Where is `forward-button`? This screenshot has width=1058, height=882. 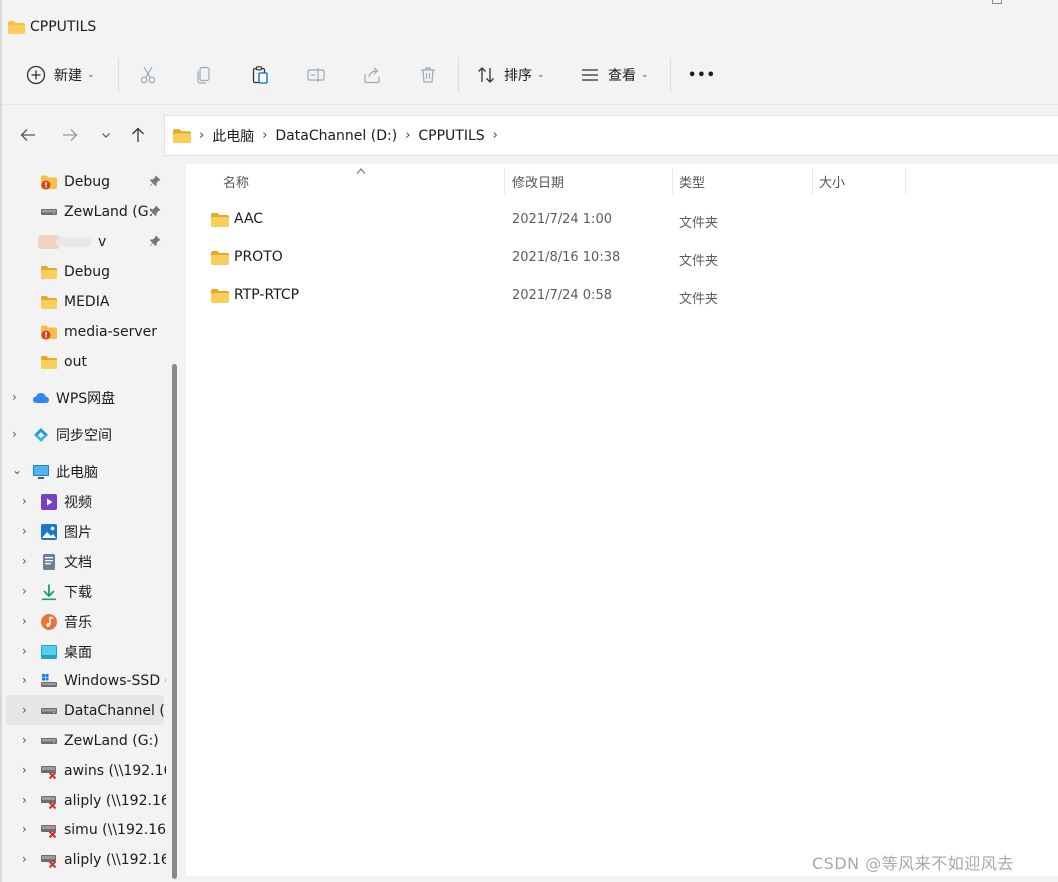 forward-button is located at coordinates (70, 135).